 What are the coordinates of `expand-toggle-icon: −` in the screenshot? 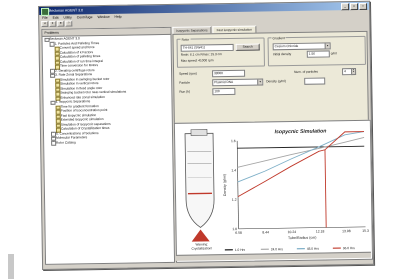 It's located at (53, 143).